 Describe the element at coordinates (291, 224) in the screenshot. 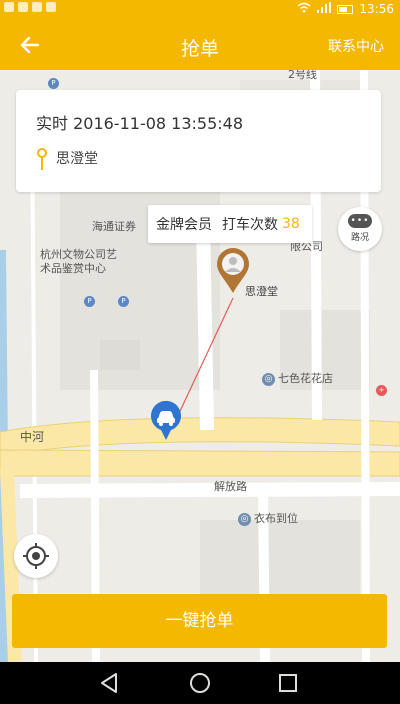

I see `ride-count: 38` at that location.